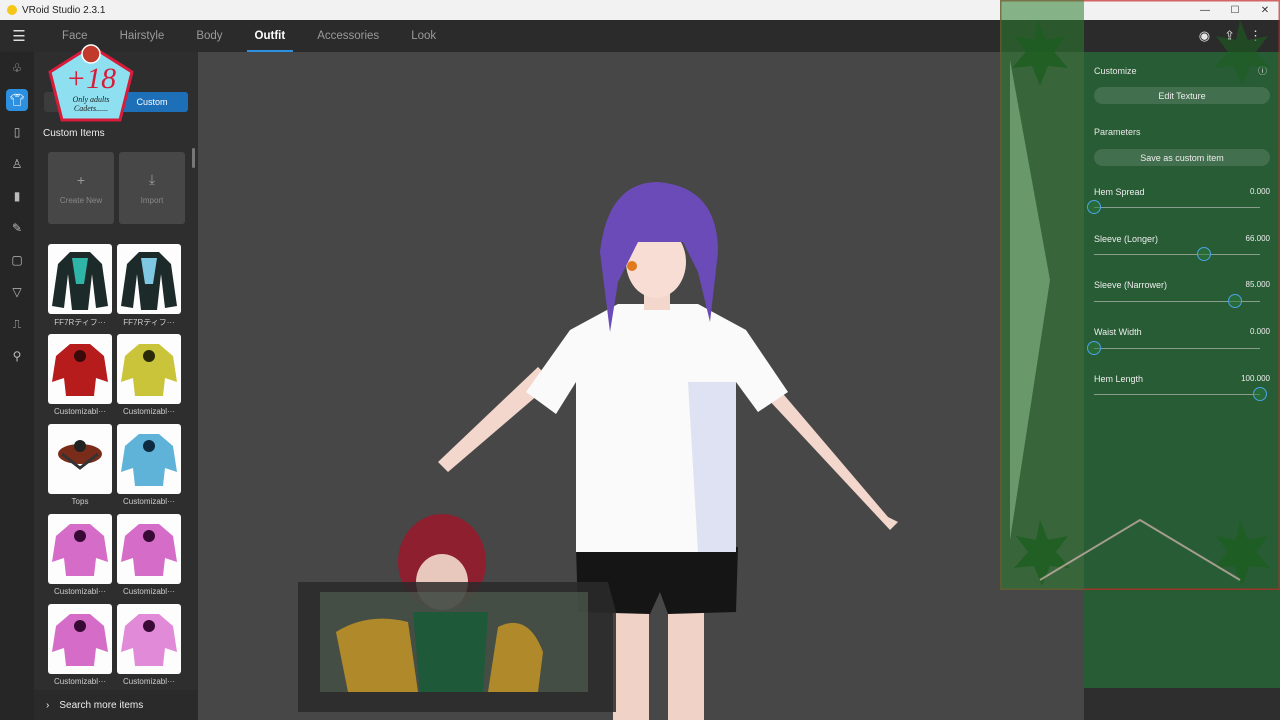  Describe the element at coordinates (17, 164) in the screenshot. I see `rail-onepiece-icon: ♙` at that location.